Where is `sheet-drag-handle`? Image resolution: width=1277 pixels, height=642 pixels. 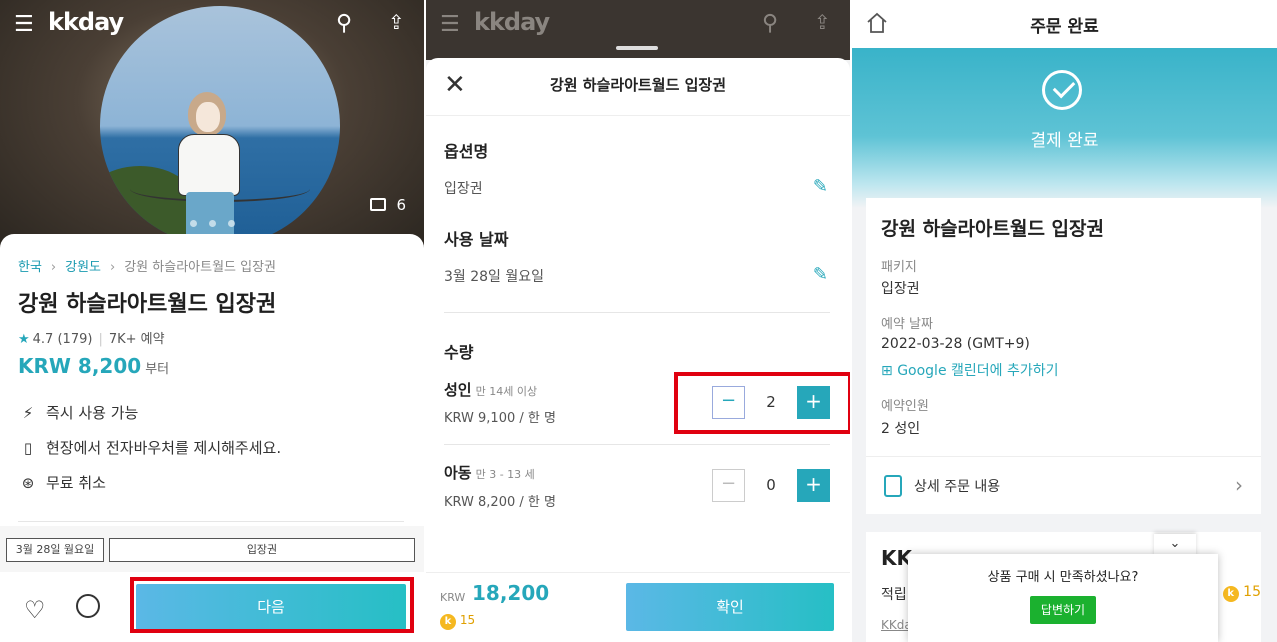 sheet-drag-handle is located at coordinates (637, 48).